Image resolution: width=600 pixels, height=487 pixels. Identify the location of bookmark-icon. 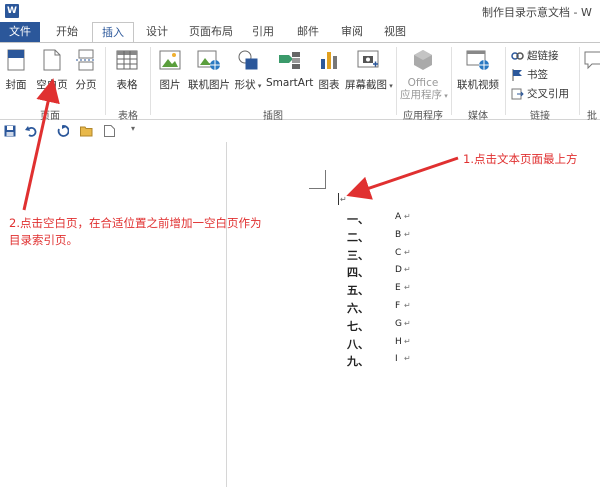
(517, 75).